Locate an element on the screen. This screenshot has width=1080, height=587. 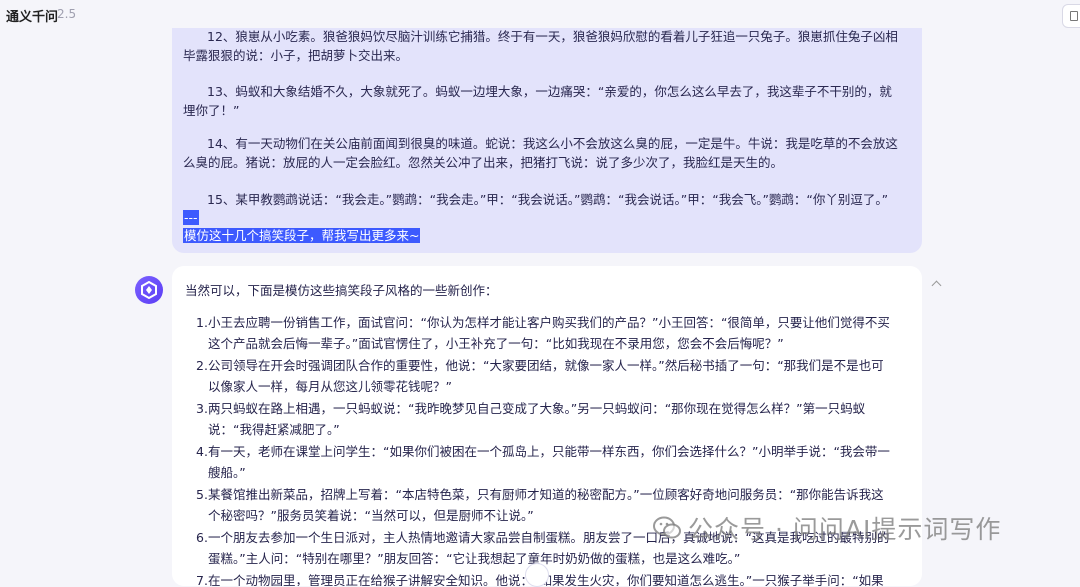
user-request: 模仿这十几个搞笑段子，帮我写出更多来~ is located at coordinates (543, 235).